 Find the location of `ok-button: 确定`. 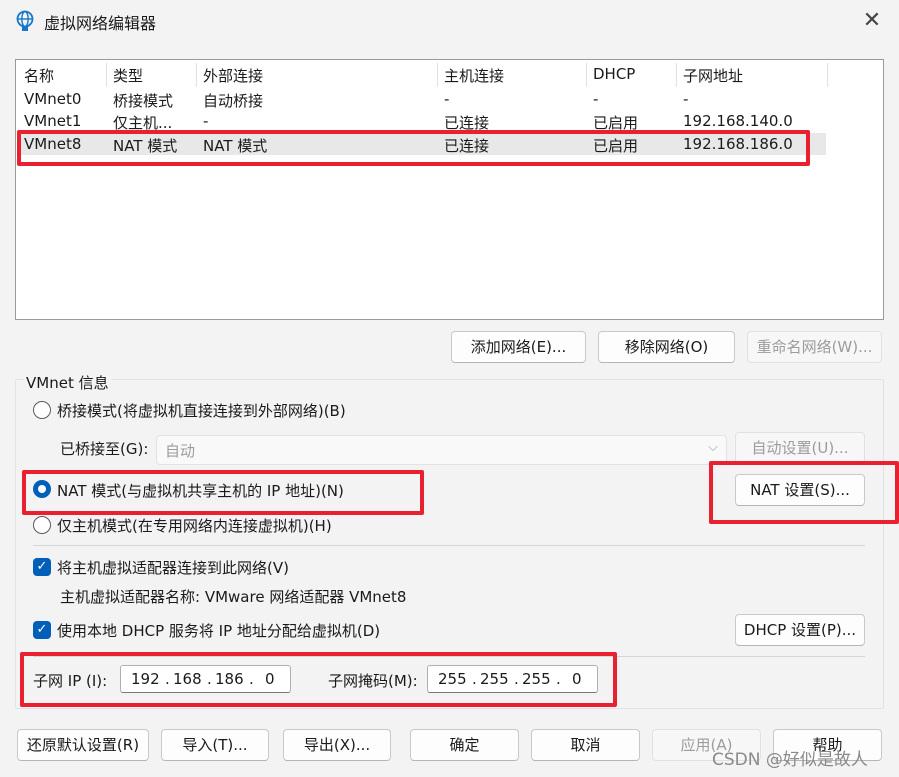

ok-button: 确定 is located at coordinates (464, 745).